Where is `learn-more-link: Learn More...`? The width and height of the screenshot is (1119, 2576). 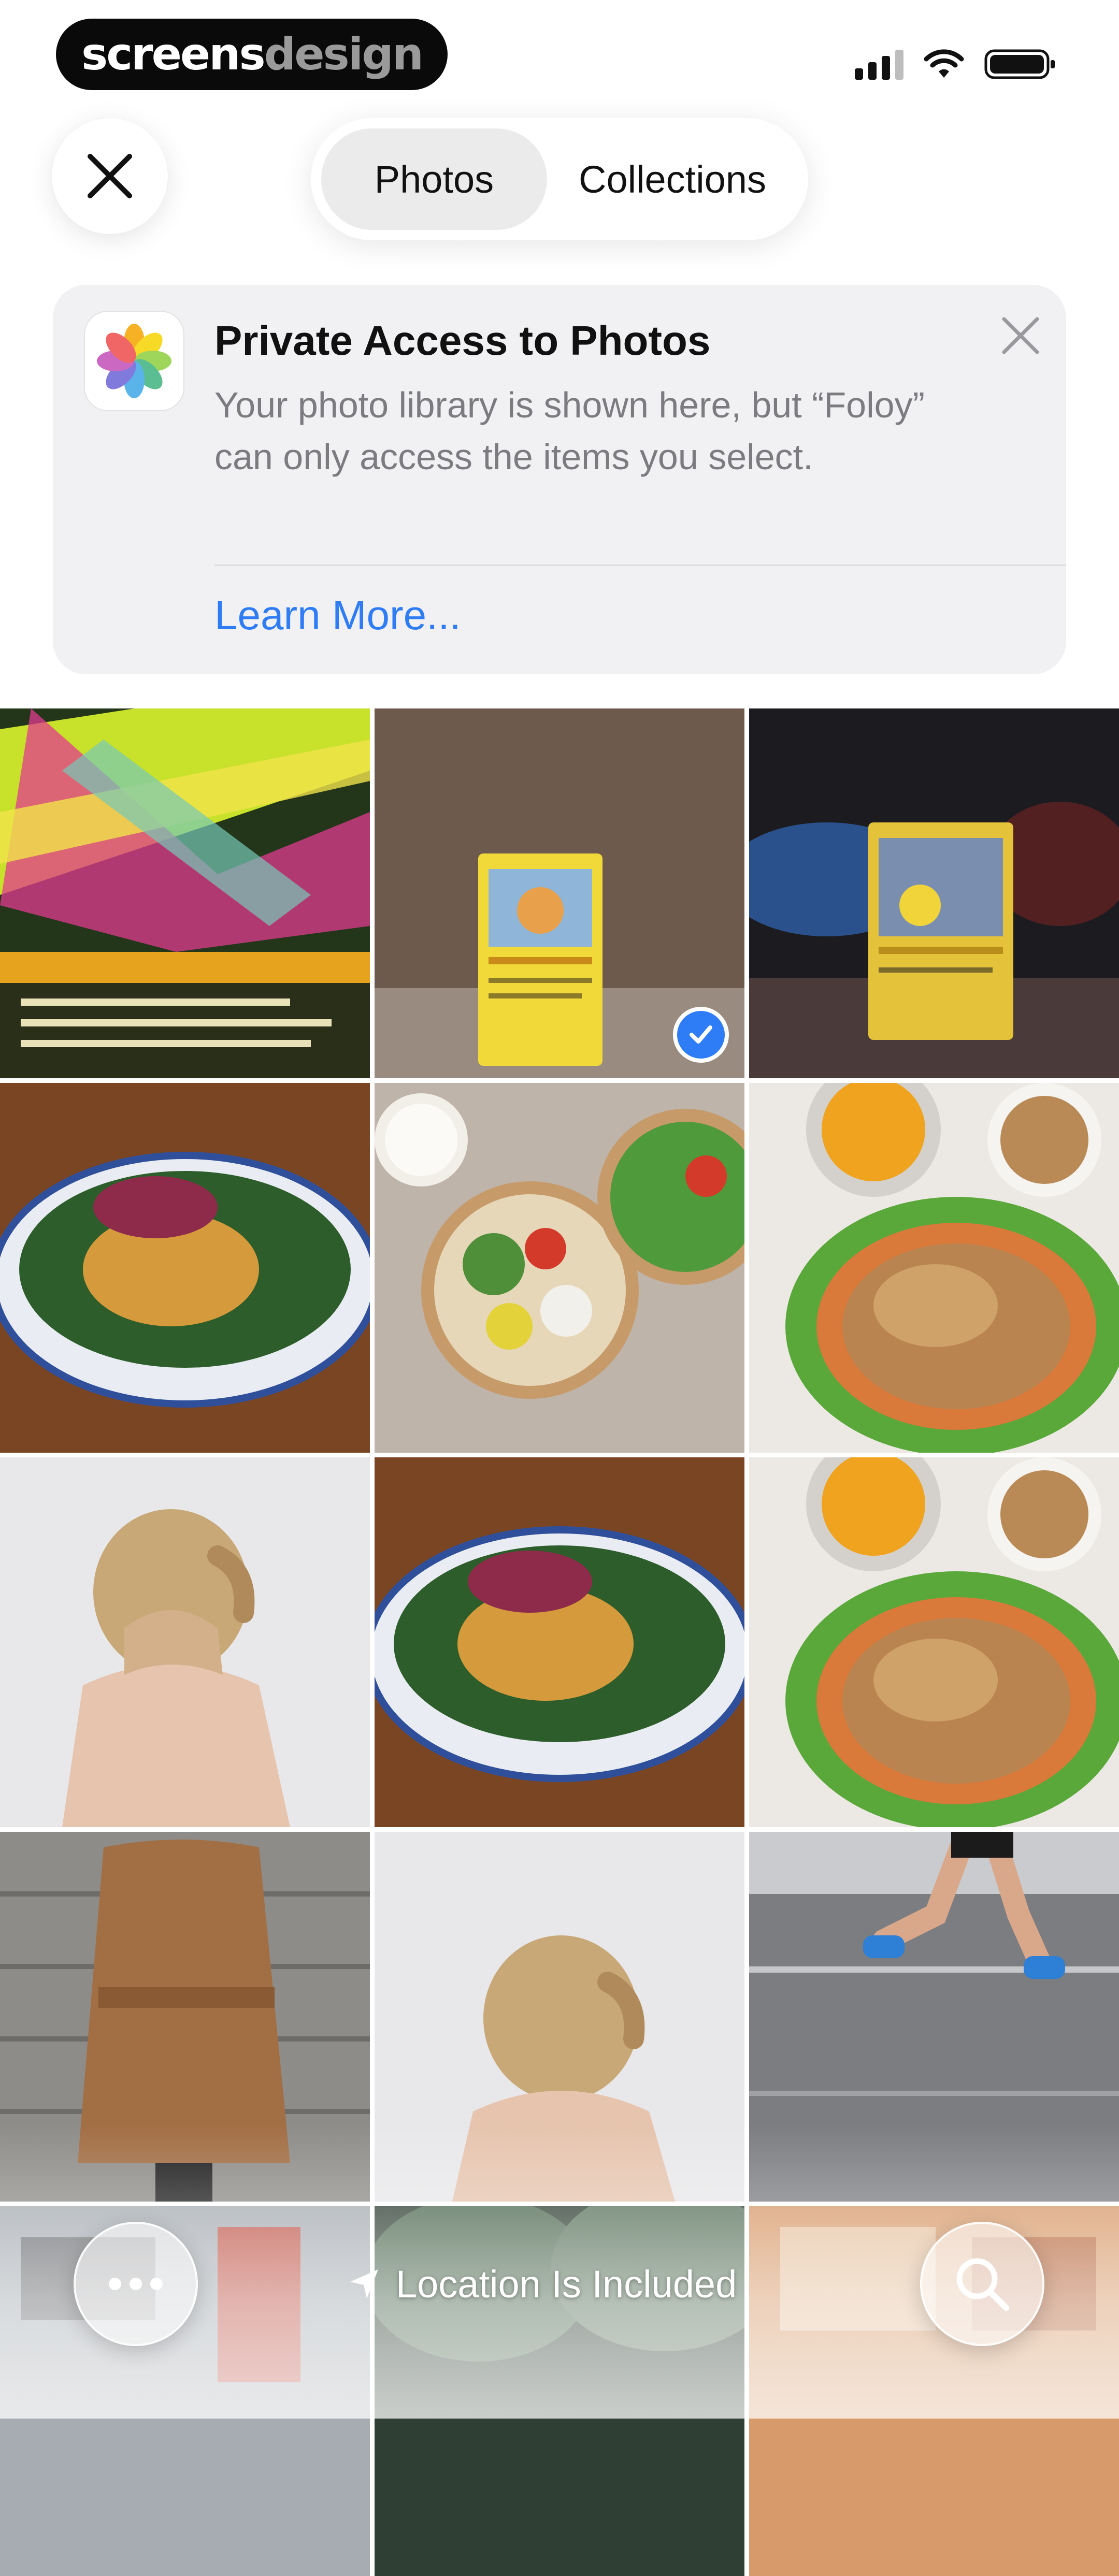
learn-more-link: Learn More... is located at coordinates (337, 615).